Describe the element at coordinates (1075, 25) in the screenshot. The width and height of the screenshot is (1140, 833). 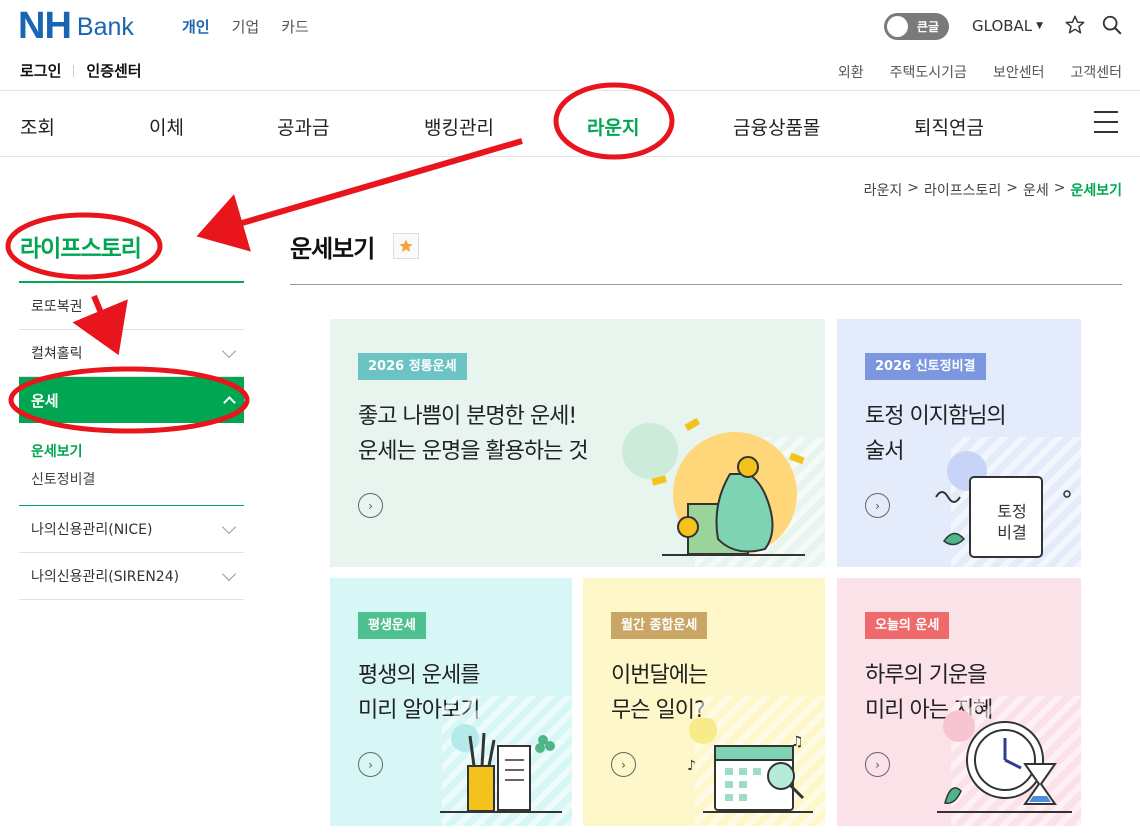
I see `favorite-star-icon` at that location.